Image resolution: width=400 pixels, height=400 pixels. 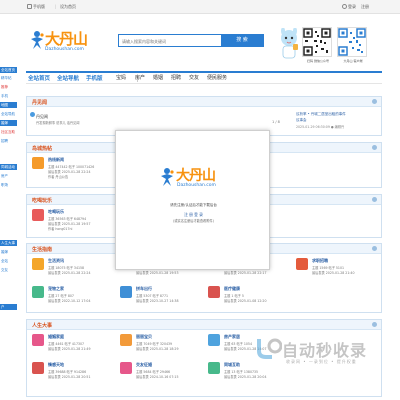 I want to click on forum-name: 婚姻家庭, so click(x=56, y=337).